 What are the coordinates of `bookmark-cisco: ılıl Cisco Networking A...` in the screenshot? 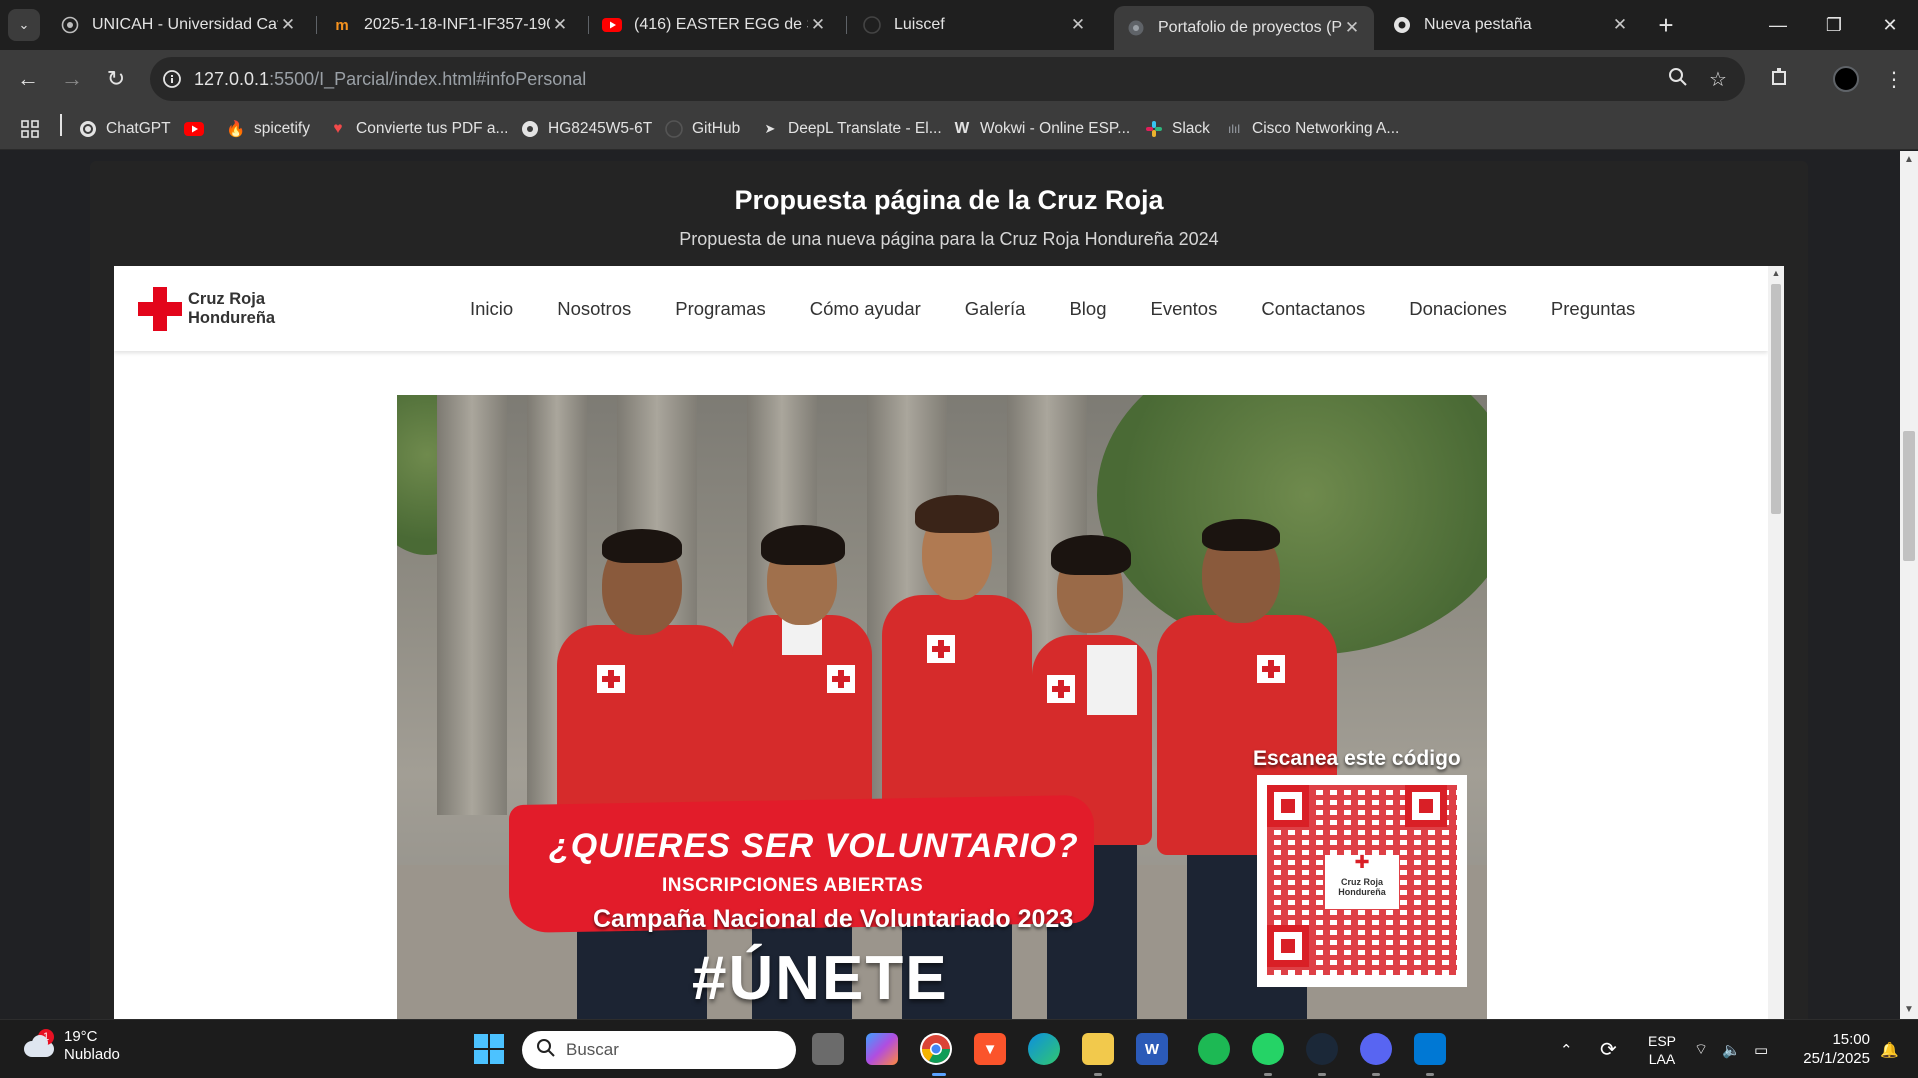 It's located at (1311, 129).